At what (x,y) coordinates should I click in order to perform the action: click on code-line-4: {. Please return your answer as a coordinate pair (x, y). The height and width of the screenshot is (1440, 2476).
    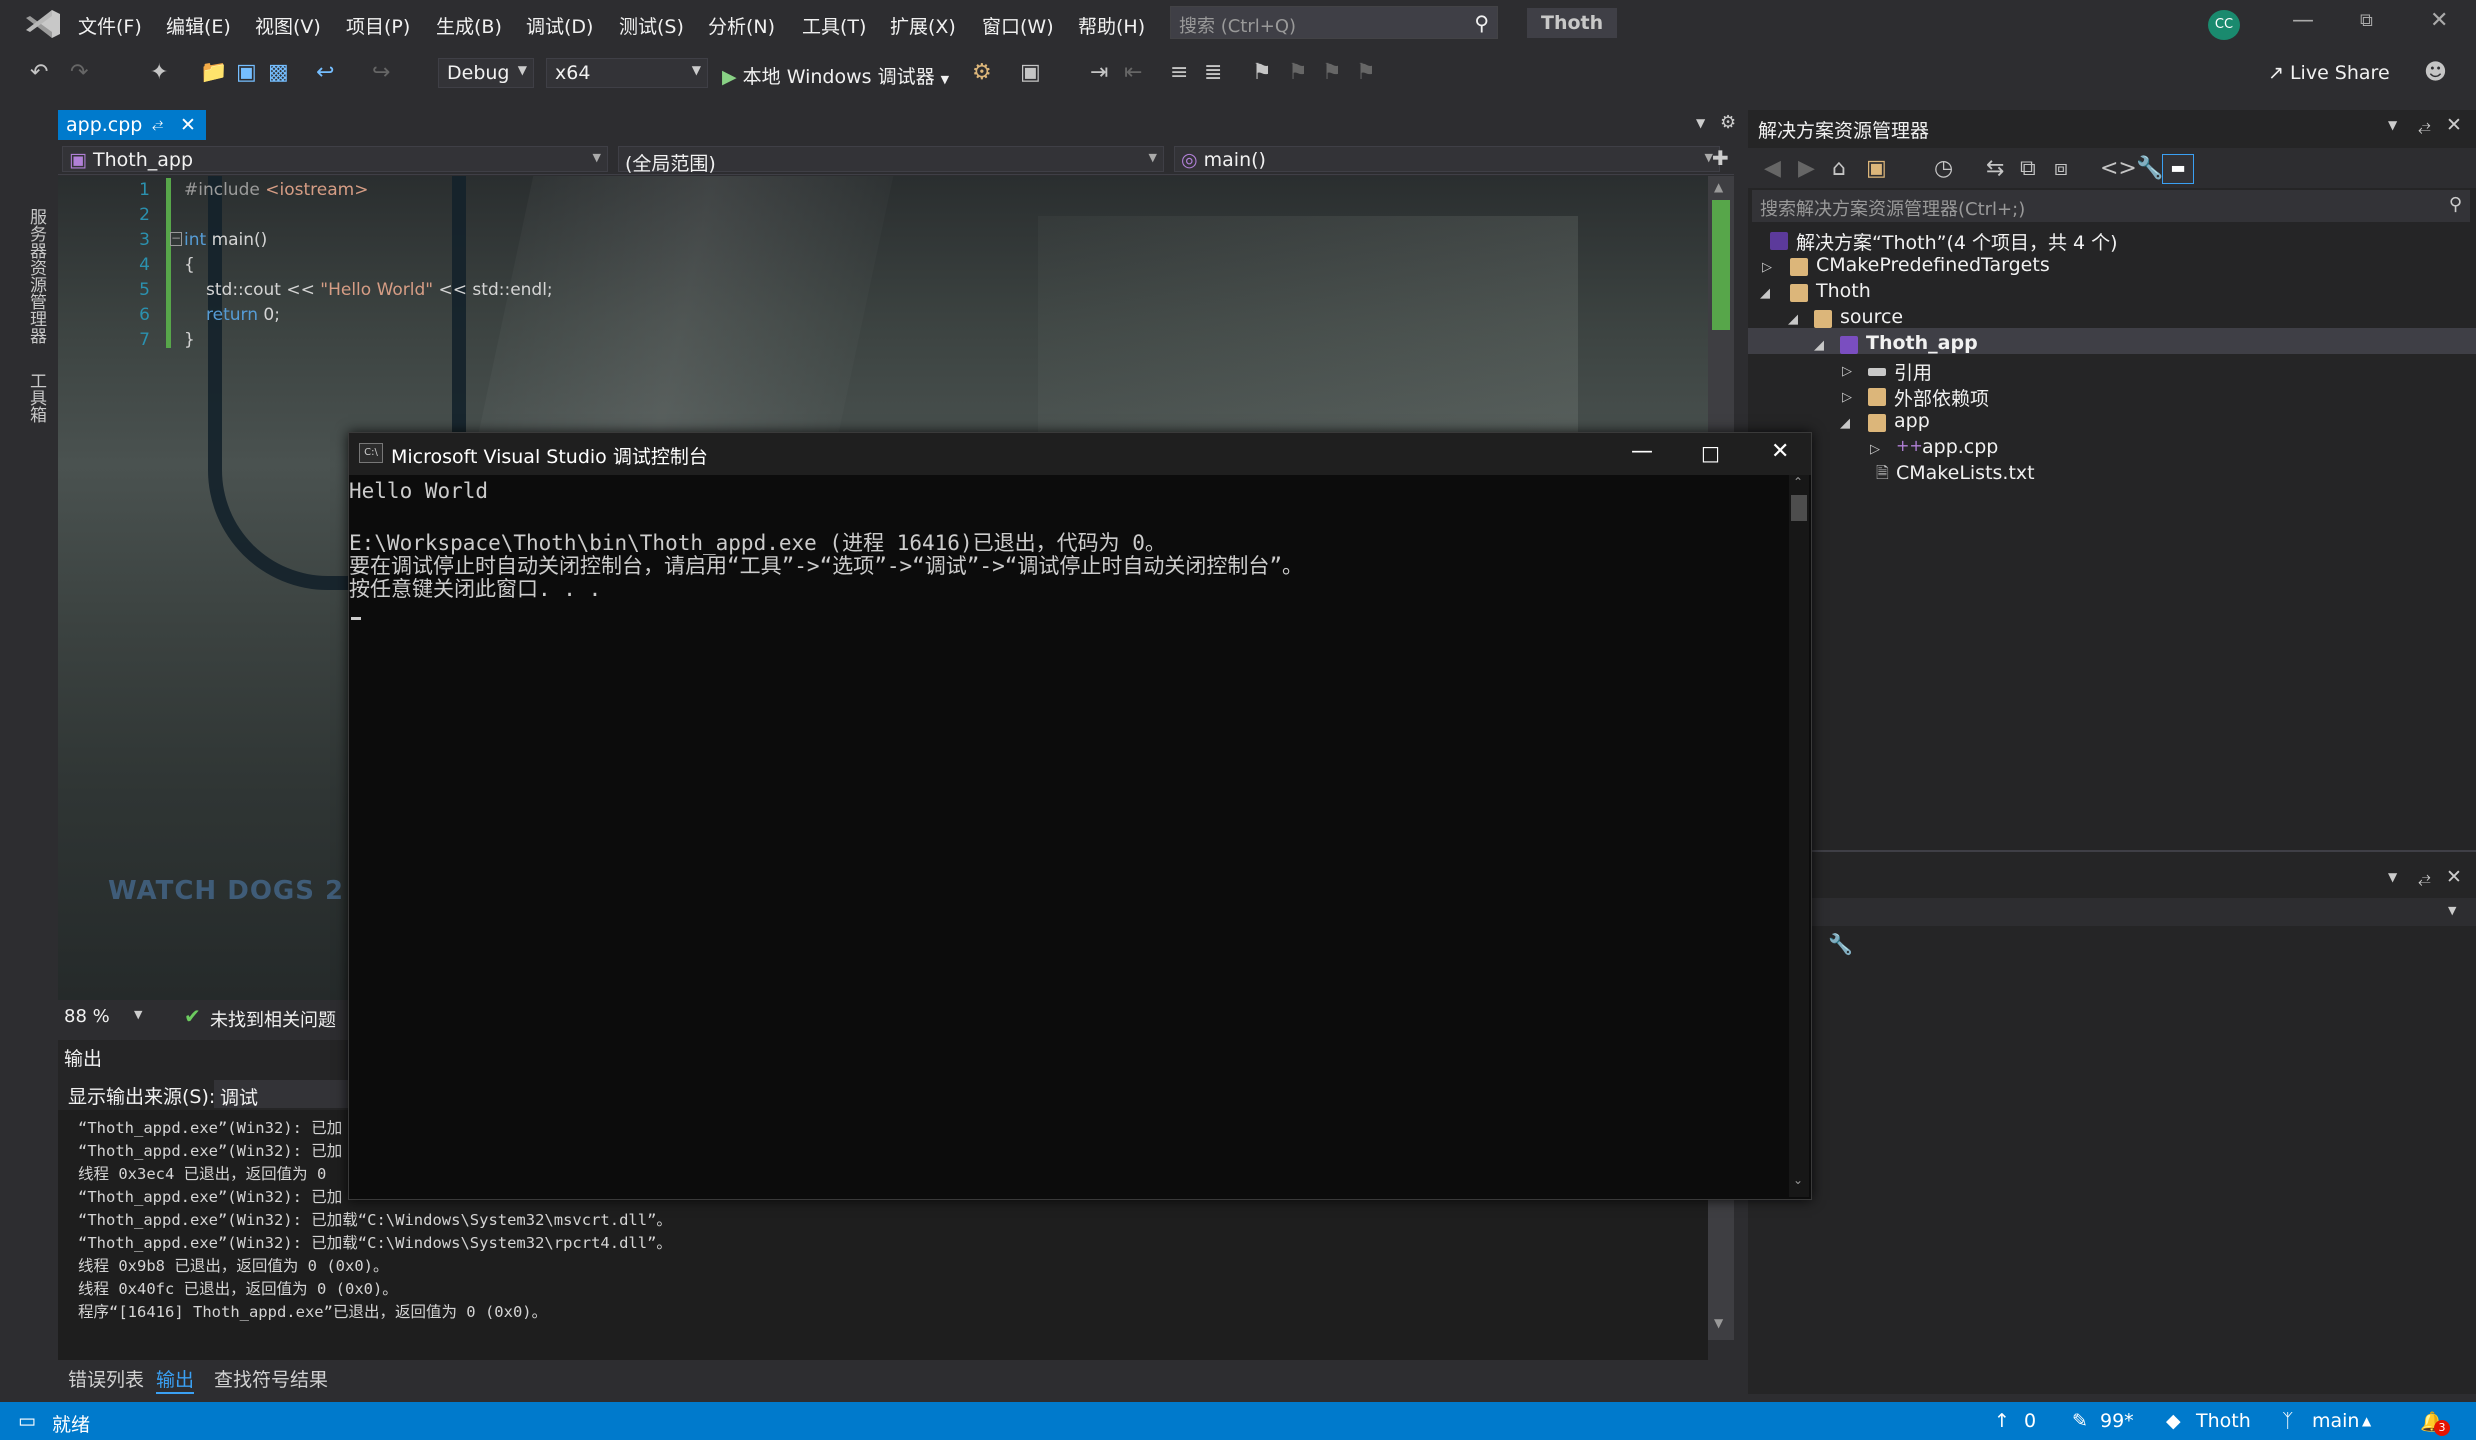
    Looking at the image, I should click on (189, 265).